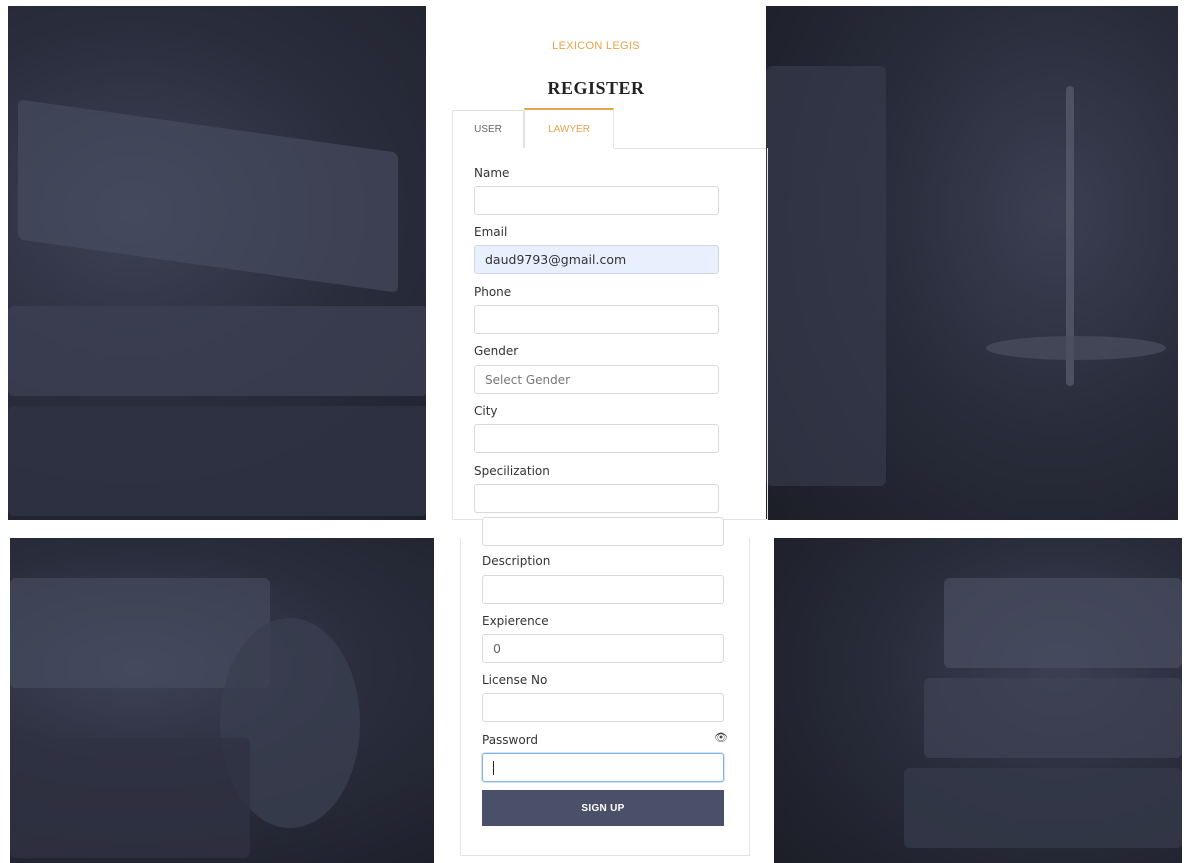 This screenshot has height=863, width=1192. I want to click on name-label: Name, so click(492, 173).